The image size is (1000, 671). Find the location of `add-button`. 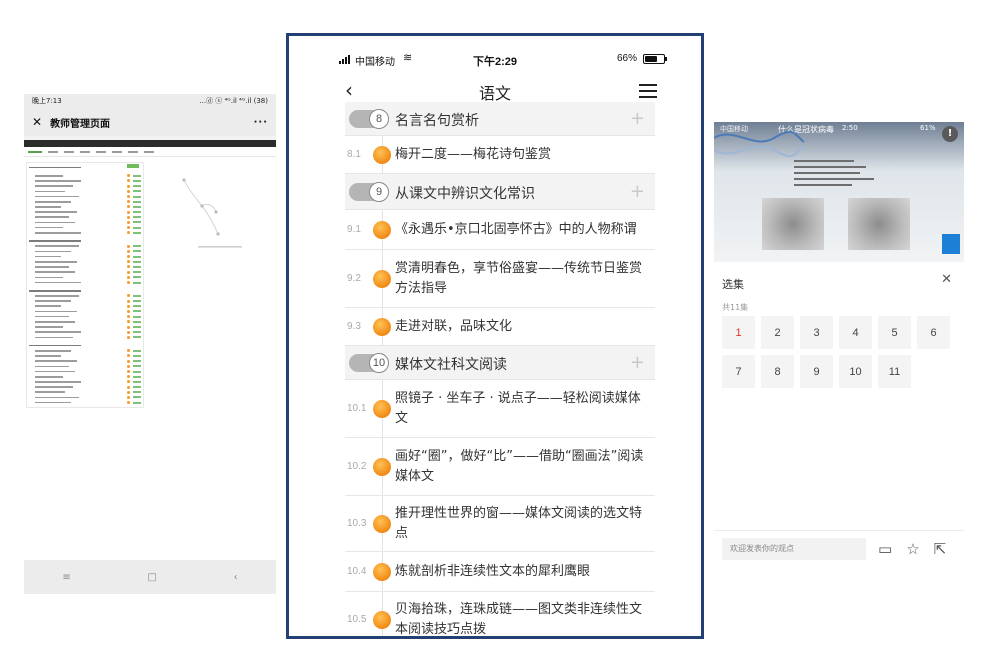

add-button is located at coordinates (133, 166).